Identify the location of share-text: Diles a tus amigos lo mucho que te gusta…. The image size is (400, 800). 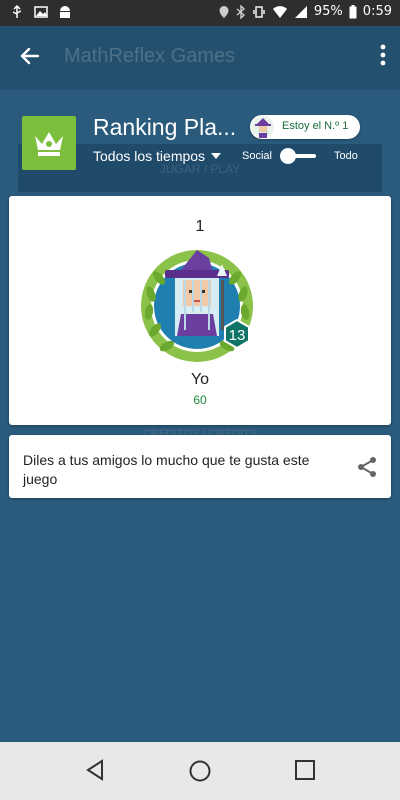
(166, 469).